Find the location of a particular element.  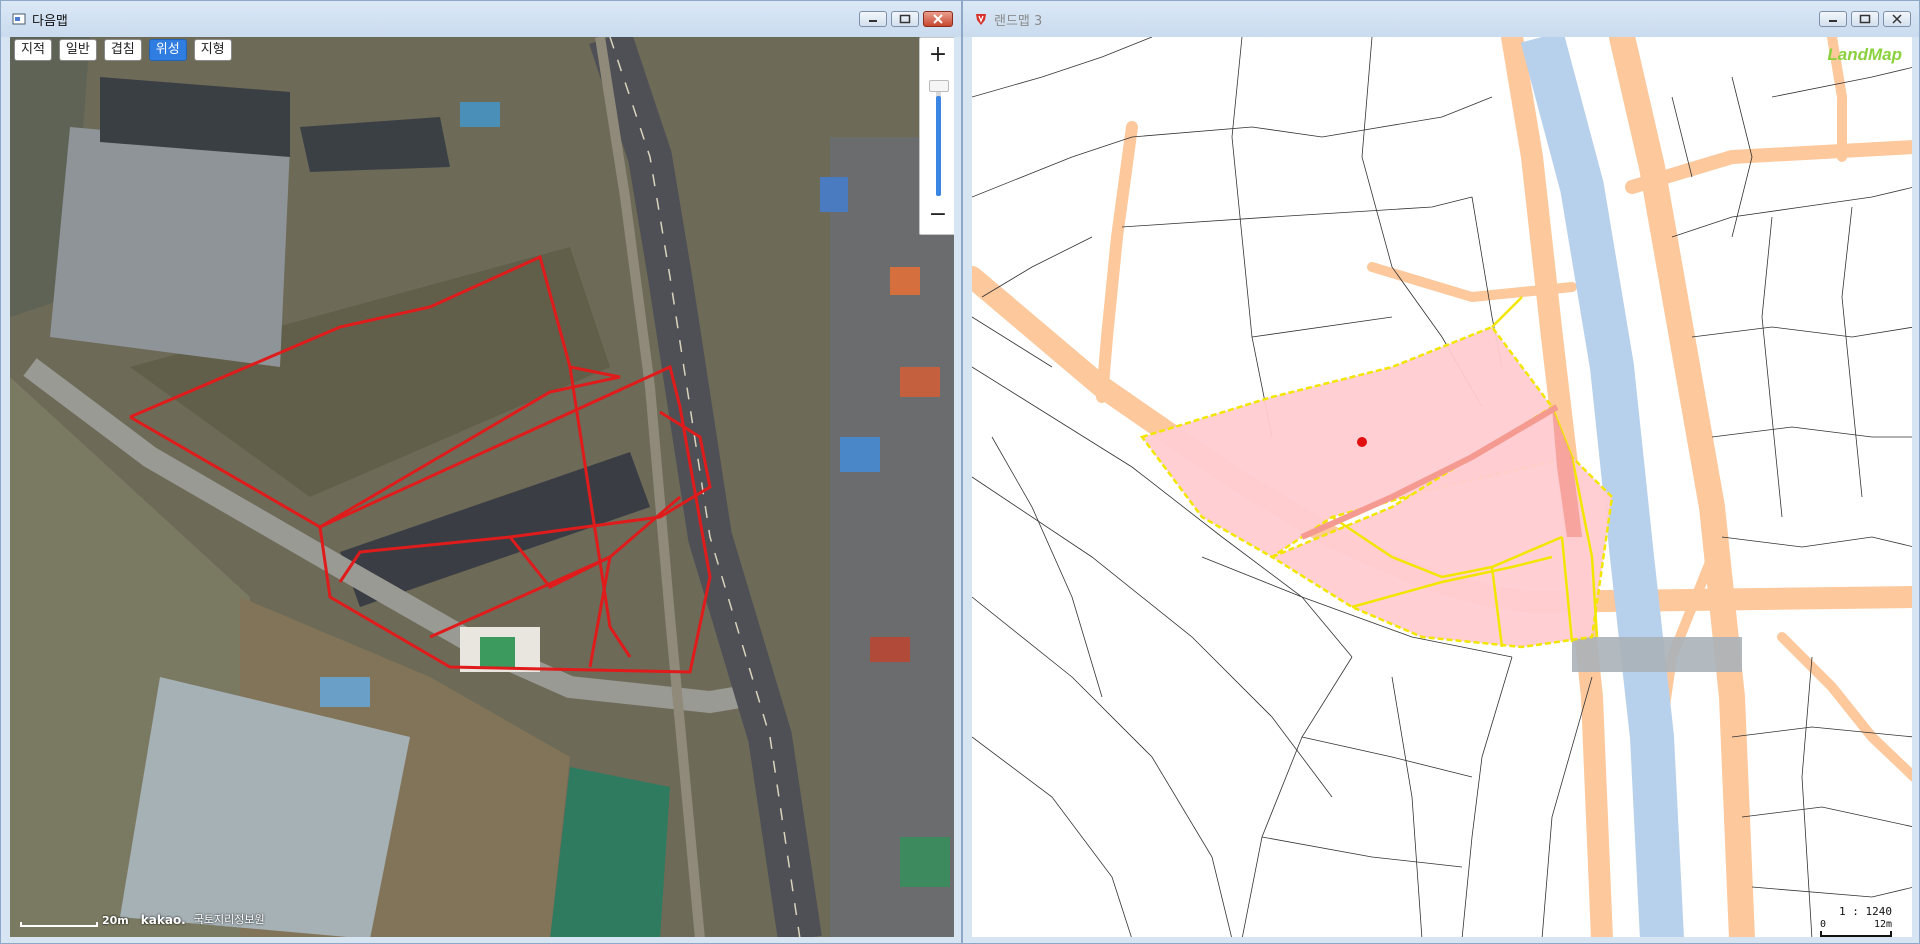

scale-ratio: 1 : 1240 is located at coordinates (1865, 911).